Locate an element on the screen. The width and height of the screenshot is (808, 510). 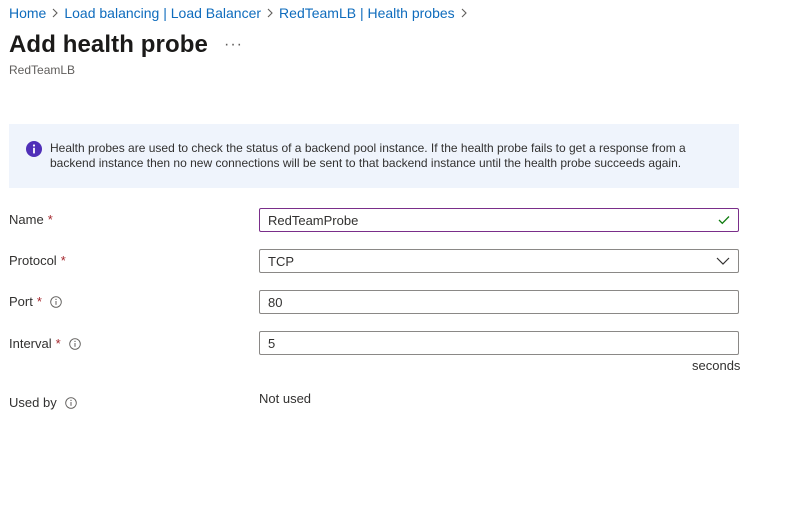
interval-label: Interval * is located at coordinates (45, 343).